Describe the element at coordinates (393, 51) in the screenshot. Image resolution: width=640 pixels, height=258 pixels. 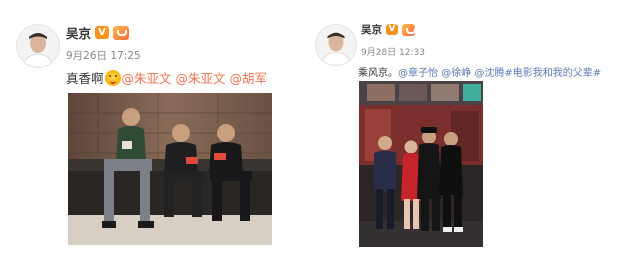
I see `post-time: 9月28日 12:33` at that location.